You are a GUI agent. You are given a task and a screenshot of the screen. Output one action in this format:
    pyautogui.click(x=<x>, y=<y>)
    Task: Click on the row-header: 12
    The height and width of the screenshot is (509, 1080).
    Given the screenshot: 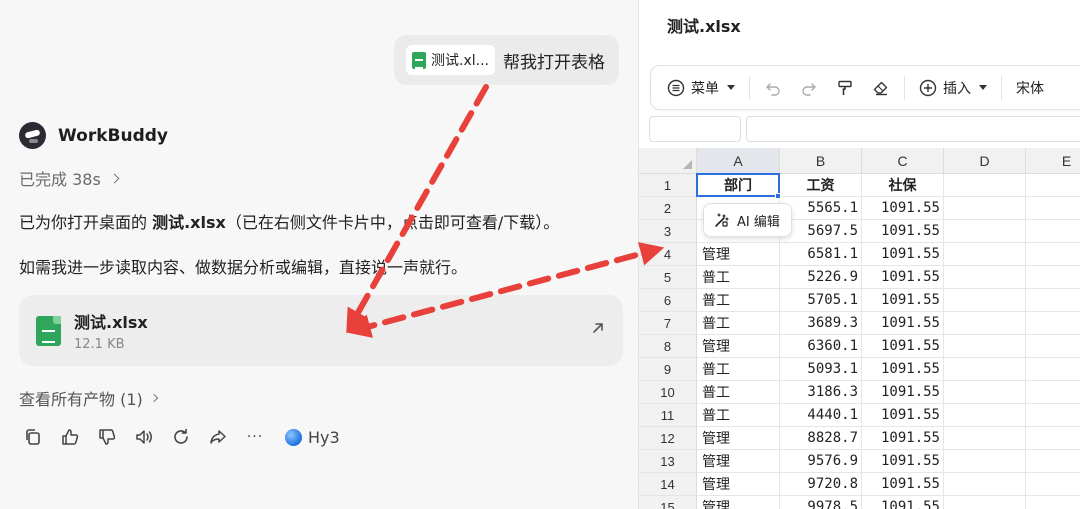 What is the action you would take?
    pyautogui.click(x=668, y=438)
    